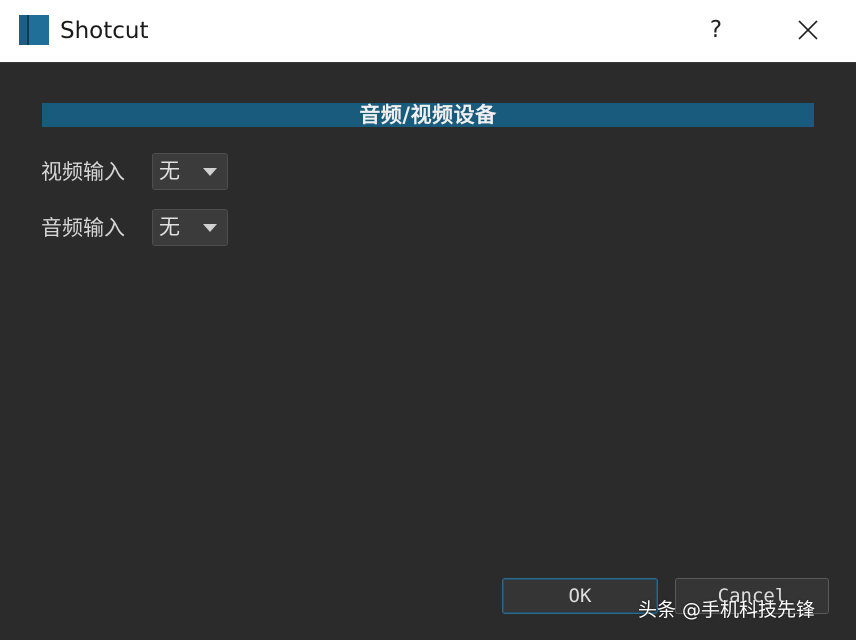 The image size is (856, 640). Describe the element at coordinates (580, 596) in the screenshot. I see `ok-button: OK` at that location.